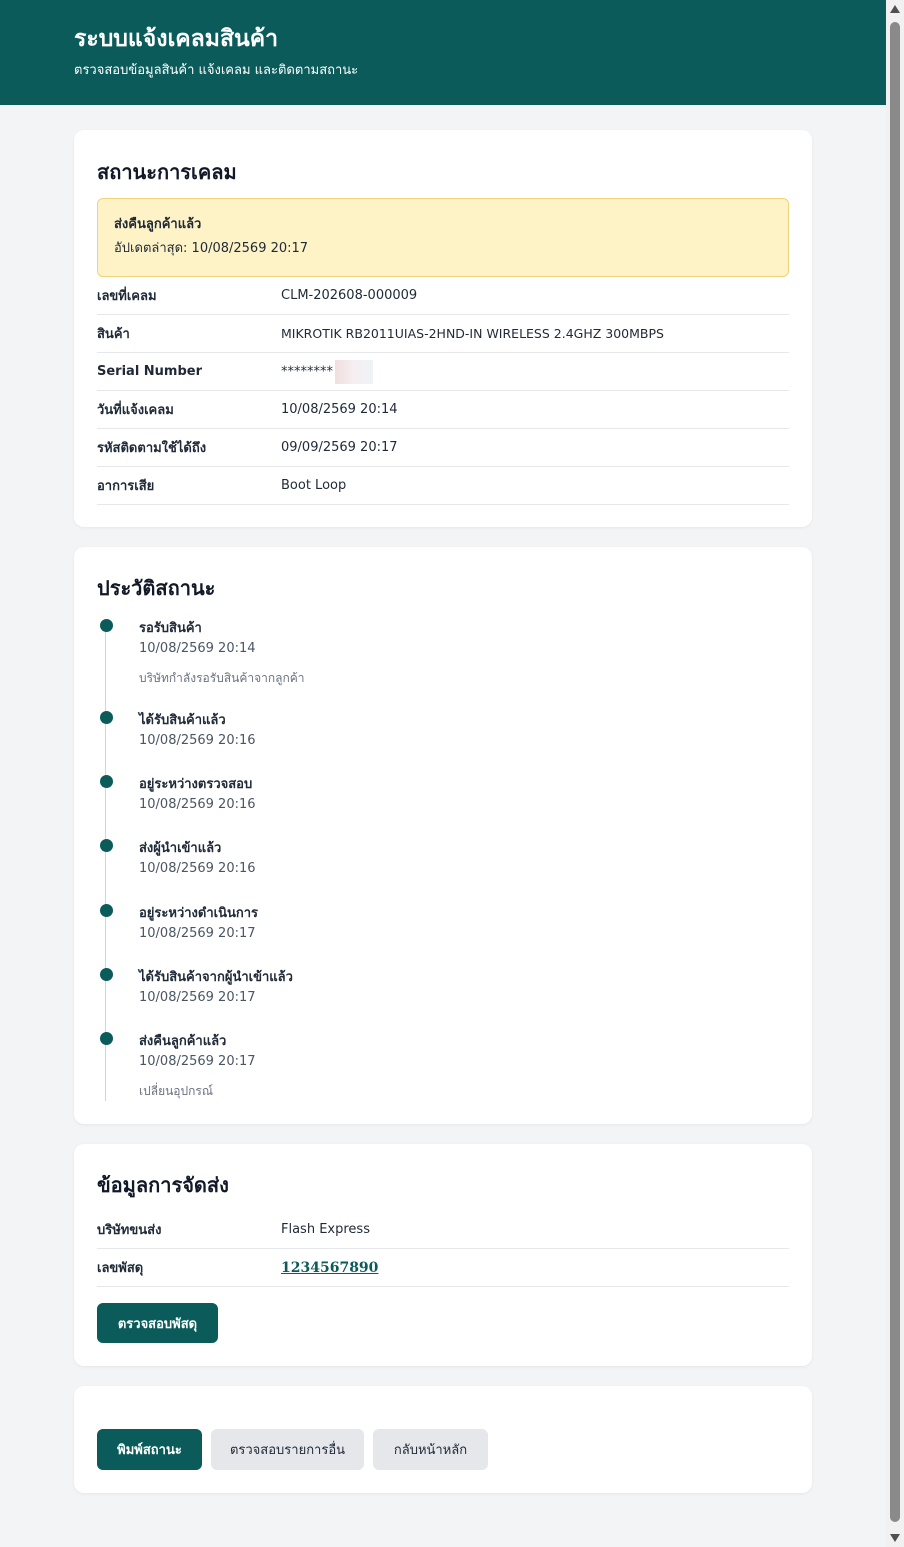 The width and height of the screenshot is (904, 1547). What do you see at coordinates (216, 977) in the screenshot?
I see `timeline-item-title: ได้รับสินค้าจากผู้นำเข้าแล้ว` at bounding box center [216, 977].